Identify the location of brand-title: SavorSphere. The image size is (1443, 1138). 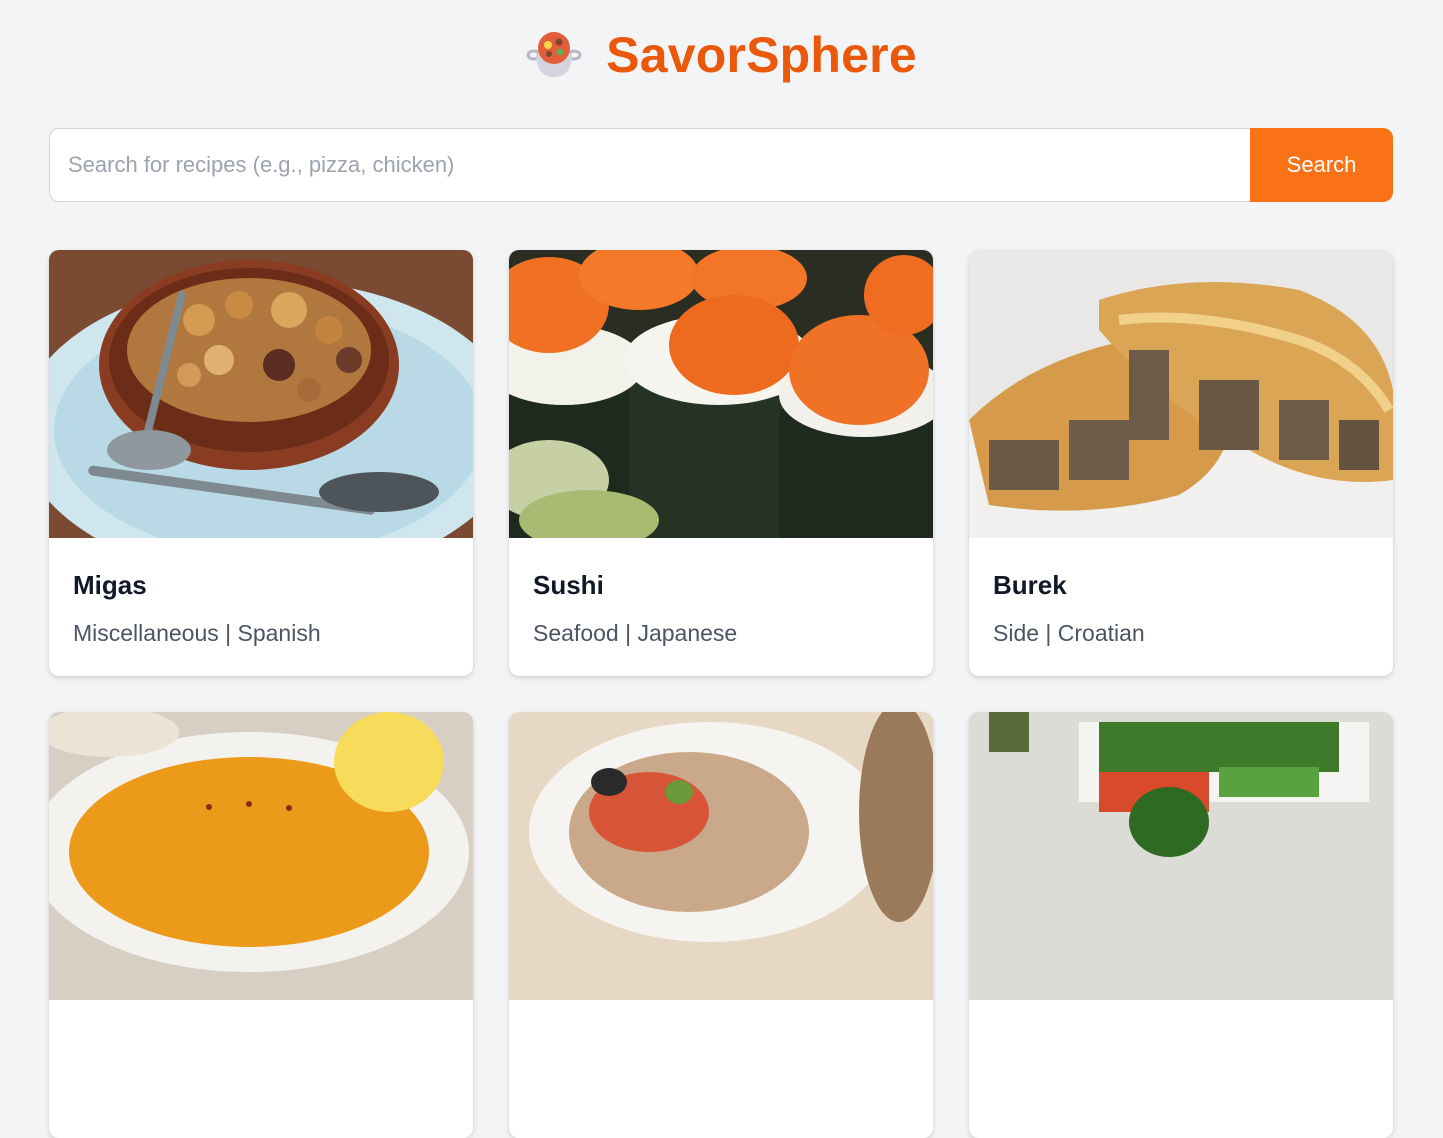
(761, 55).